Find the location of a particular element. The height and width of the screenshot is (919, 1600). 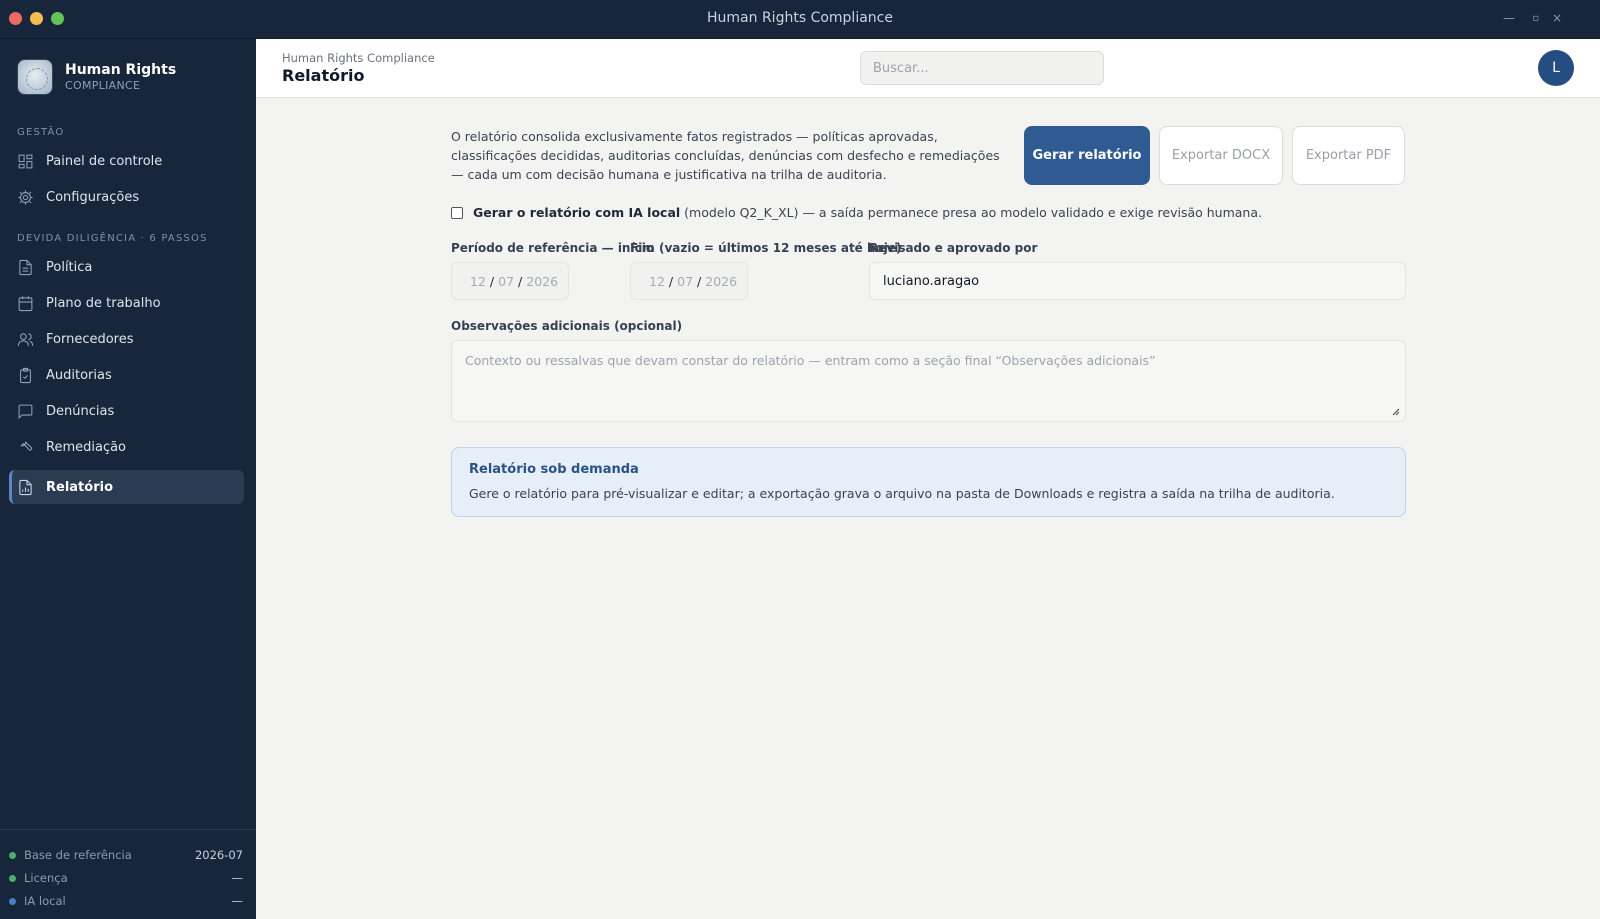

approver-input is located at coordinates (1137, 281).